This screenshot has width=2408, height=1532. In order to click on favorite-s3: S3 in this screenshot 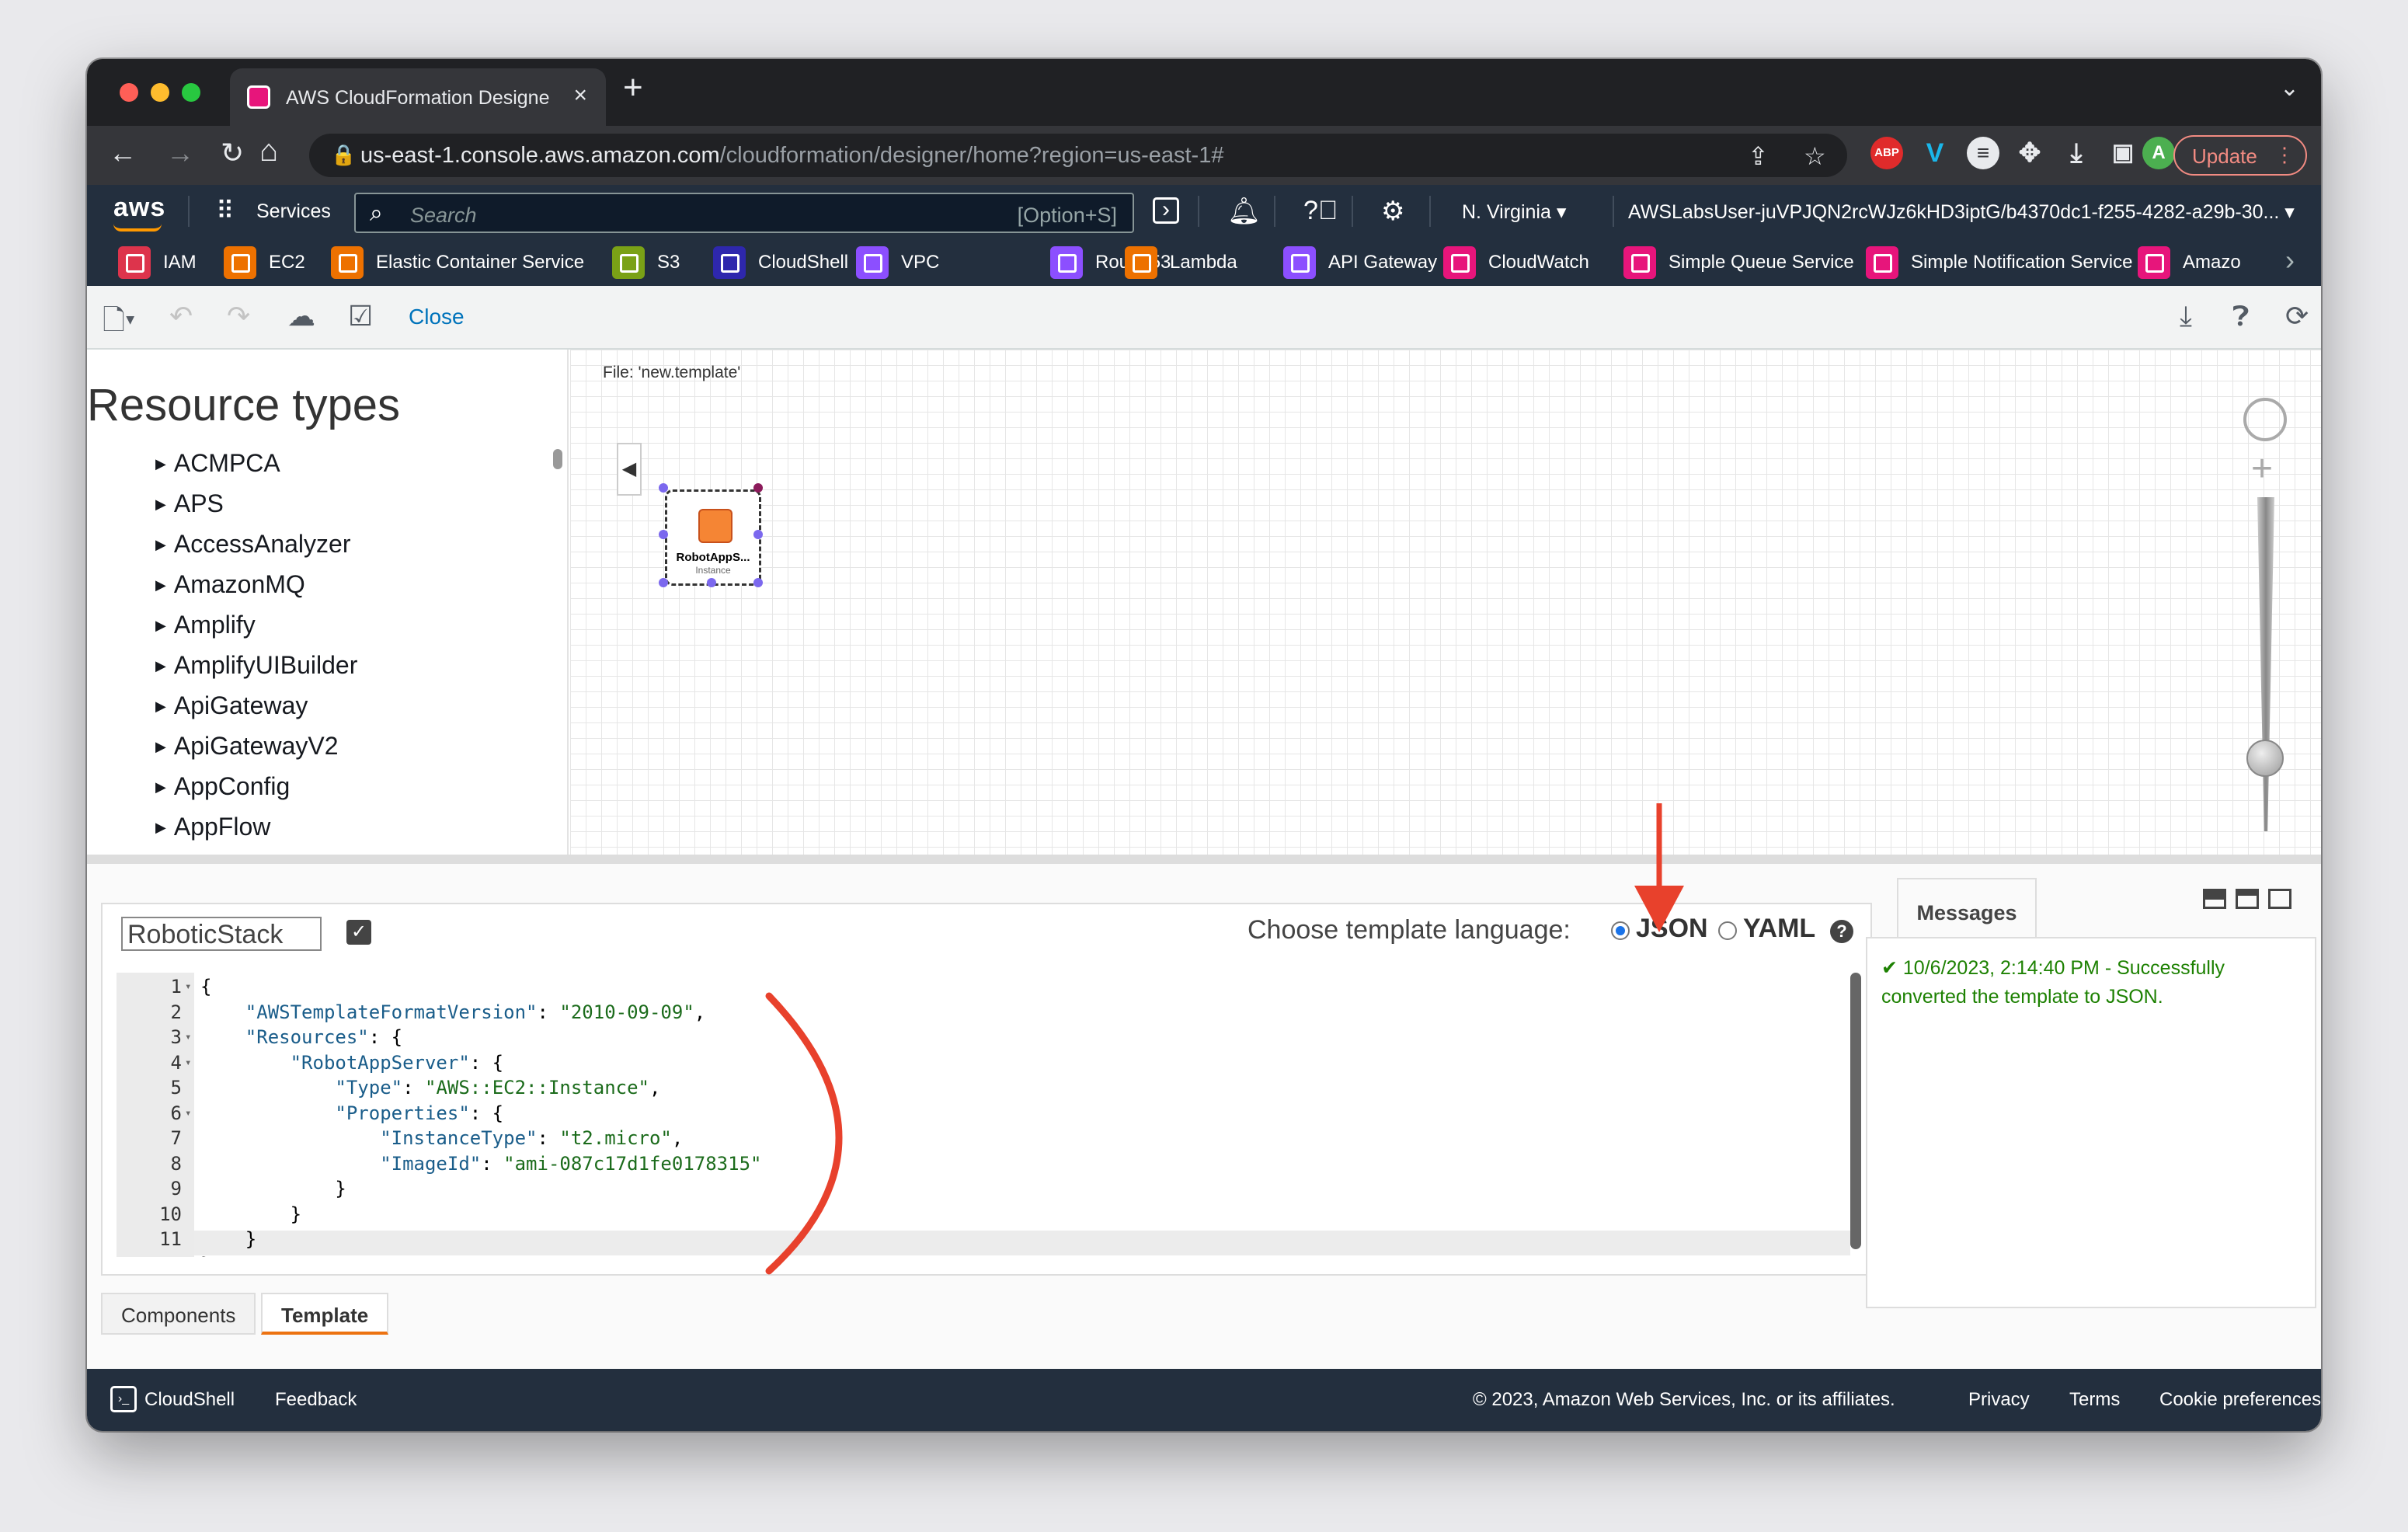, I will do `click(646, 263)`.